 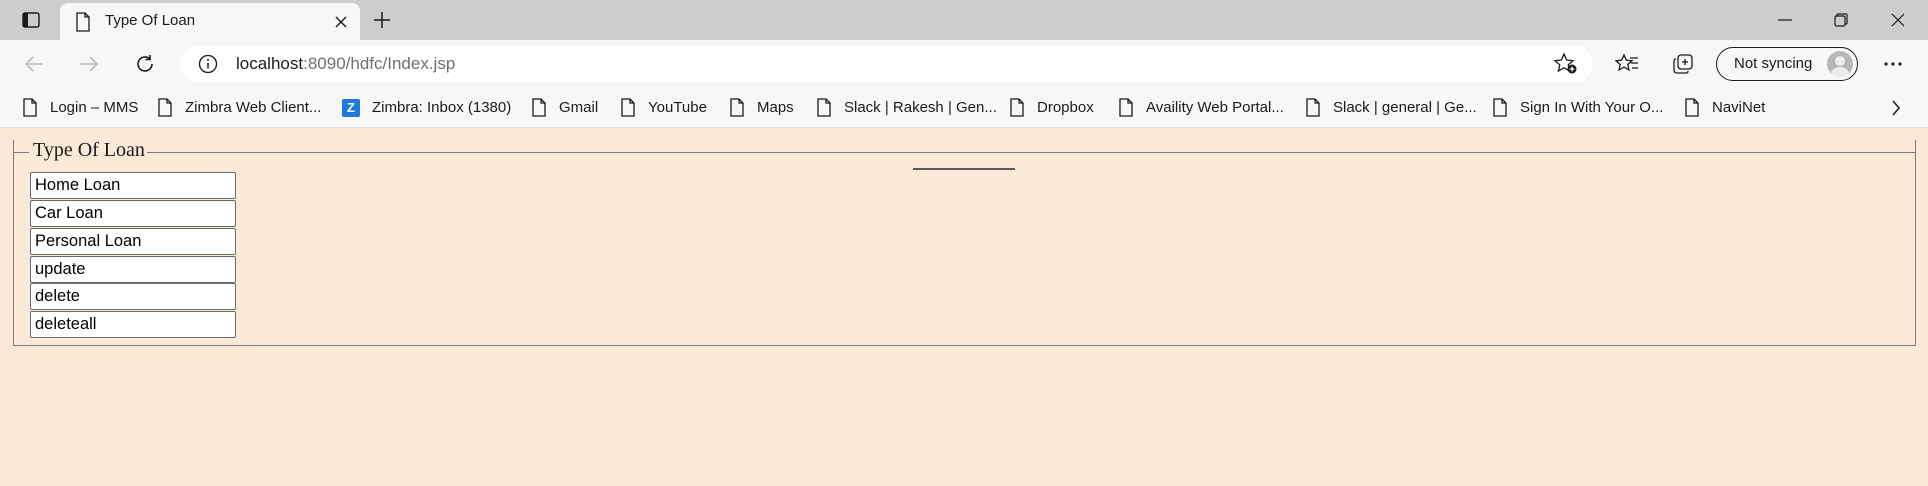 I want to click on bookmark-item: Gmail, so click(x=564, y=107).